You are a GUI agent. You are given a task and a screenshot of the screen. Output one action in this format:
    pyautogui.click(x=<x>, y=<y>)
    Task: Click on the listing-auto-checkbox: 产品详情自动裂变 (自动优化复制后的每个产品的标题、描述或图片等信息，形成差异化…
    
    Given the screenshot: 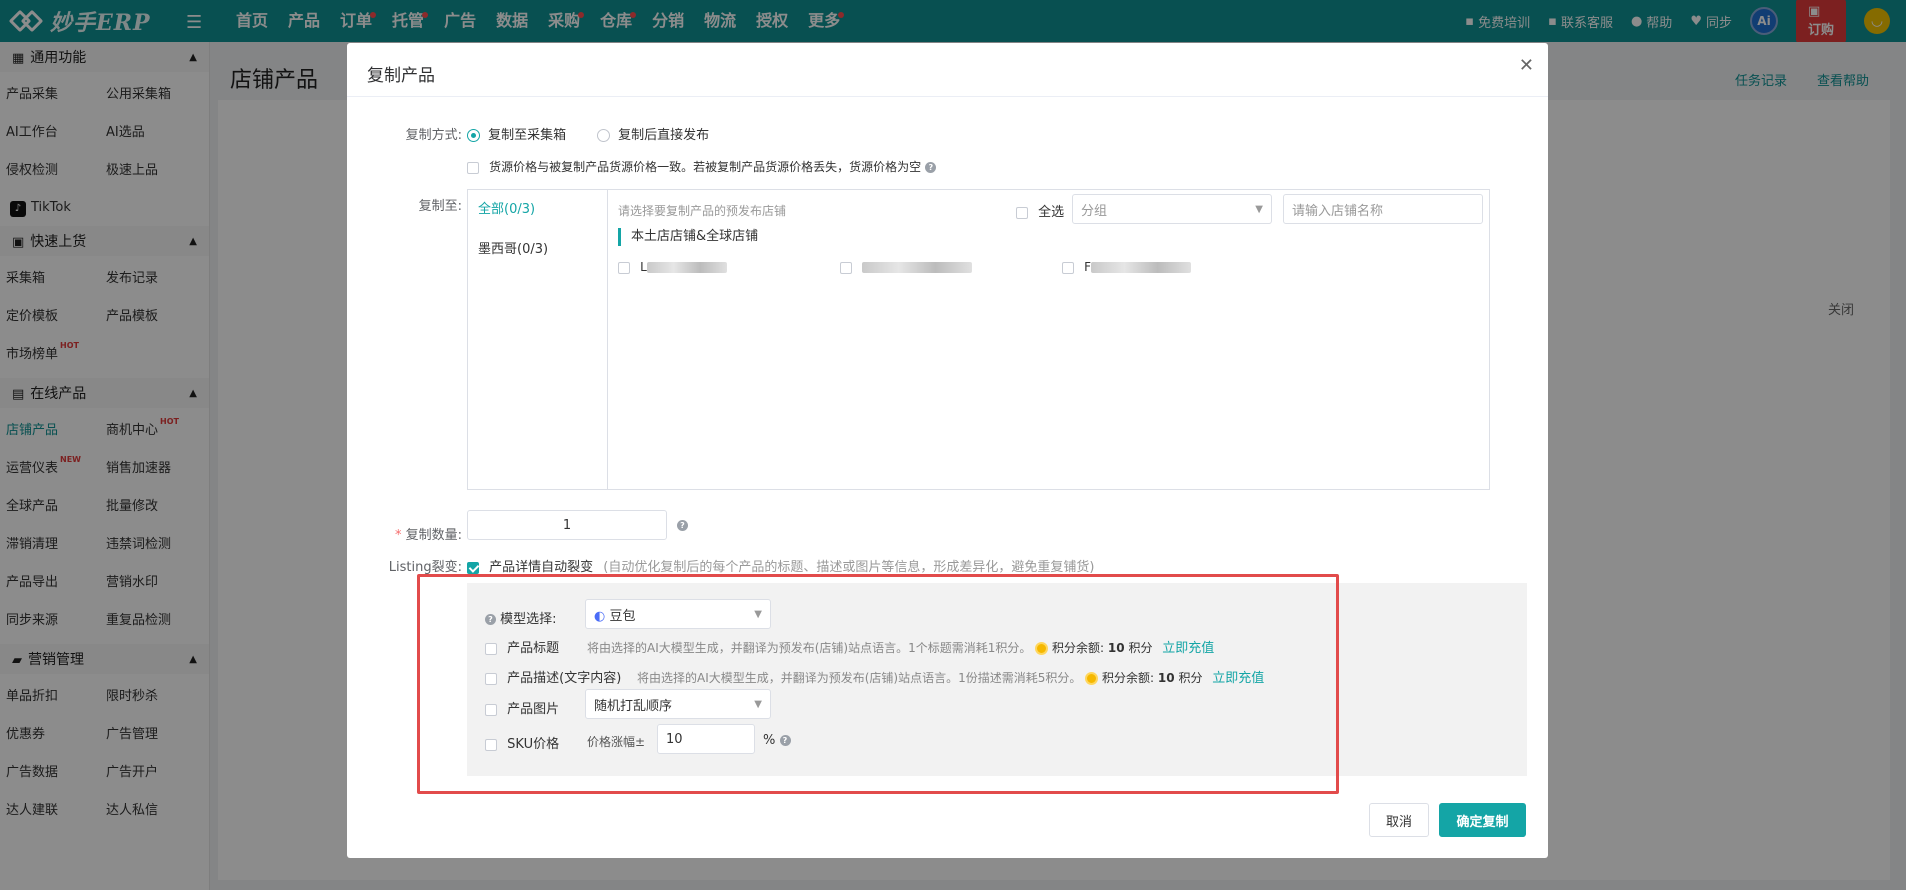 What is the action you would take?
    pyautogui.click(x=780, y=565)
    